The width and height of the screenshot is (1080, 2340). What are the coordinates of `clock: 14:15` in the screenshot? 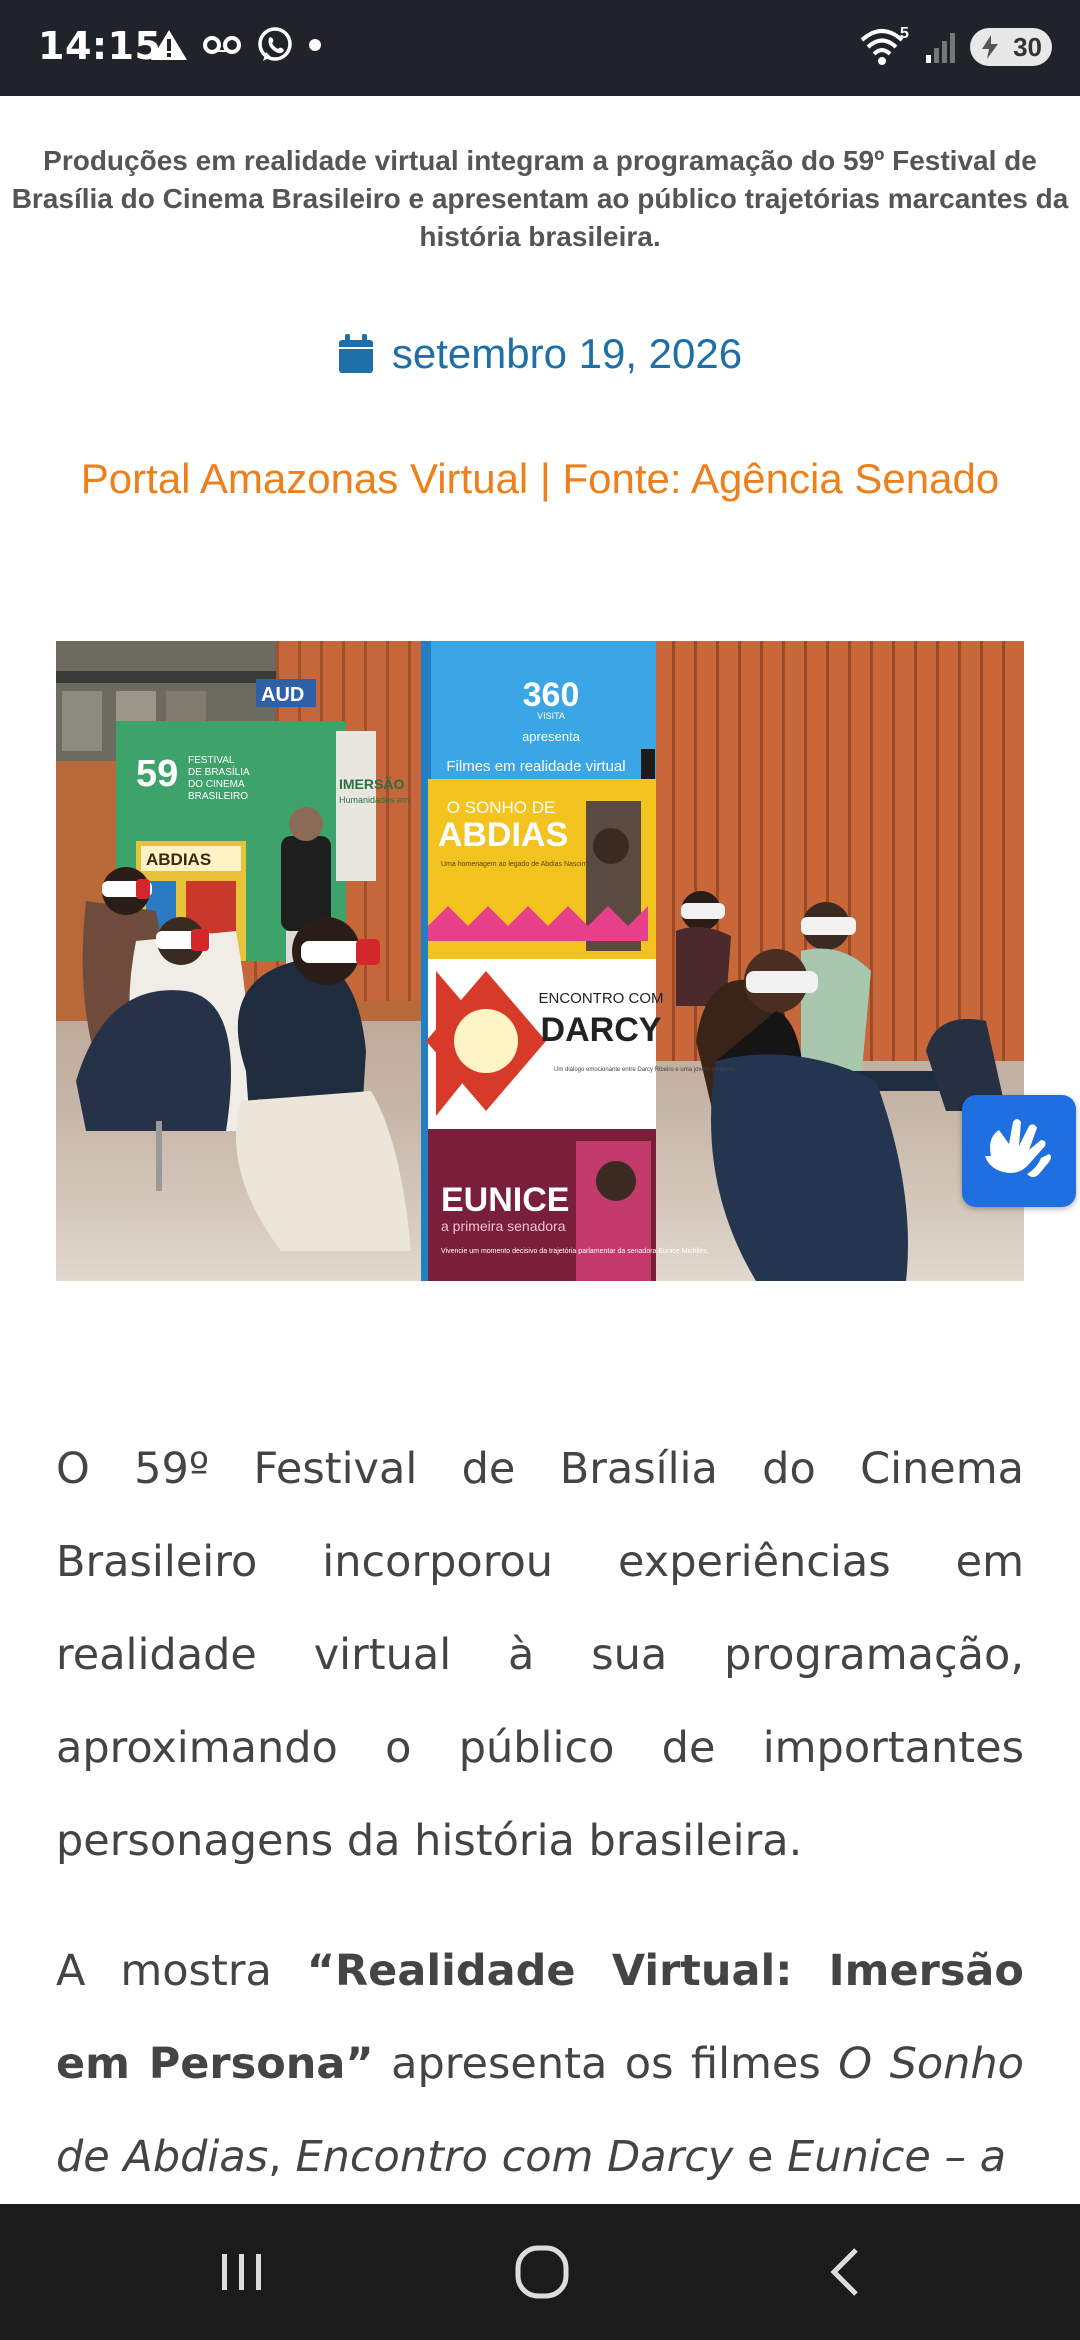 It's located at (100, 46).